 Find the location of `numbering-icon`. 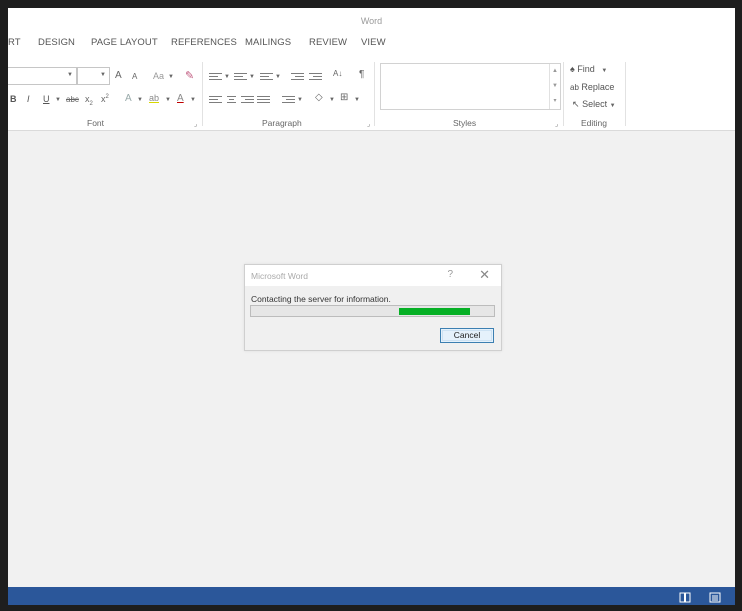

numbering-icon is located at coordinates (240, 76).